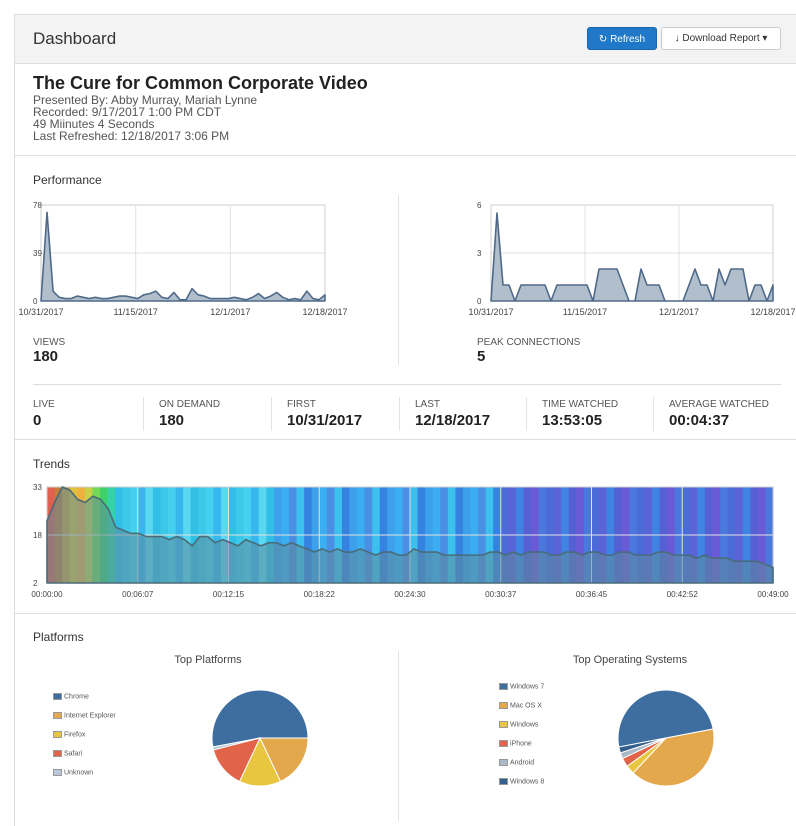 This screenshot has width=796, height=826. I want to click on x-tick-label: 00:30:37, so click(501, 594).